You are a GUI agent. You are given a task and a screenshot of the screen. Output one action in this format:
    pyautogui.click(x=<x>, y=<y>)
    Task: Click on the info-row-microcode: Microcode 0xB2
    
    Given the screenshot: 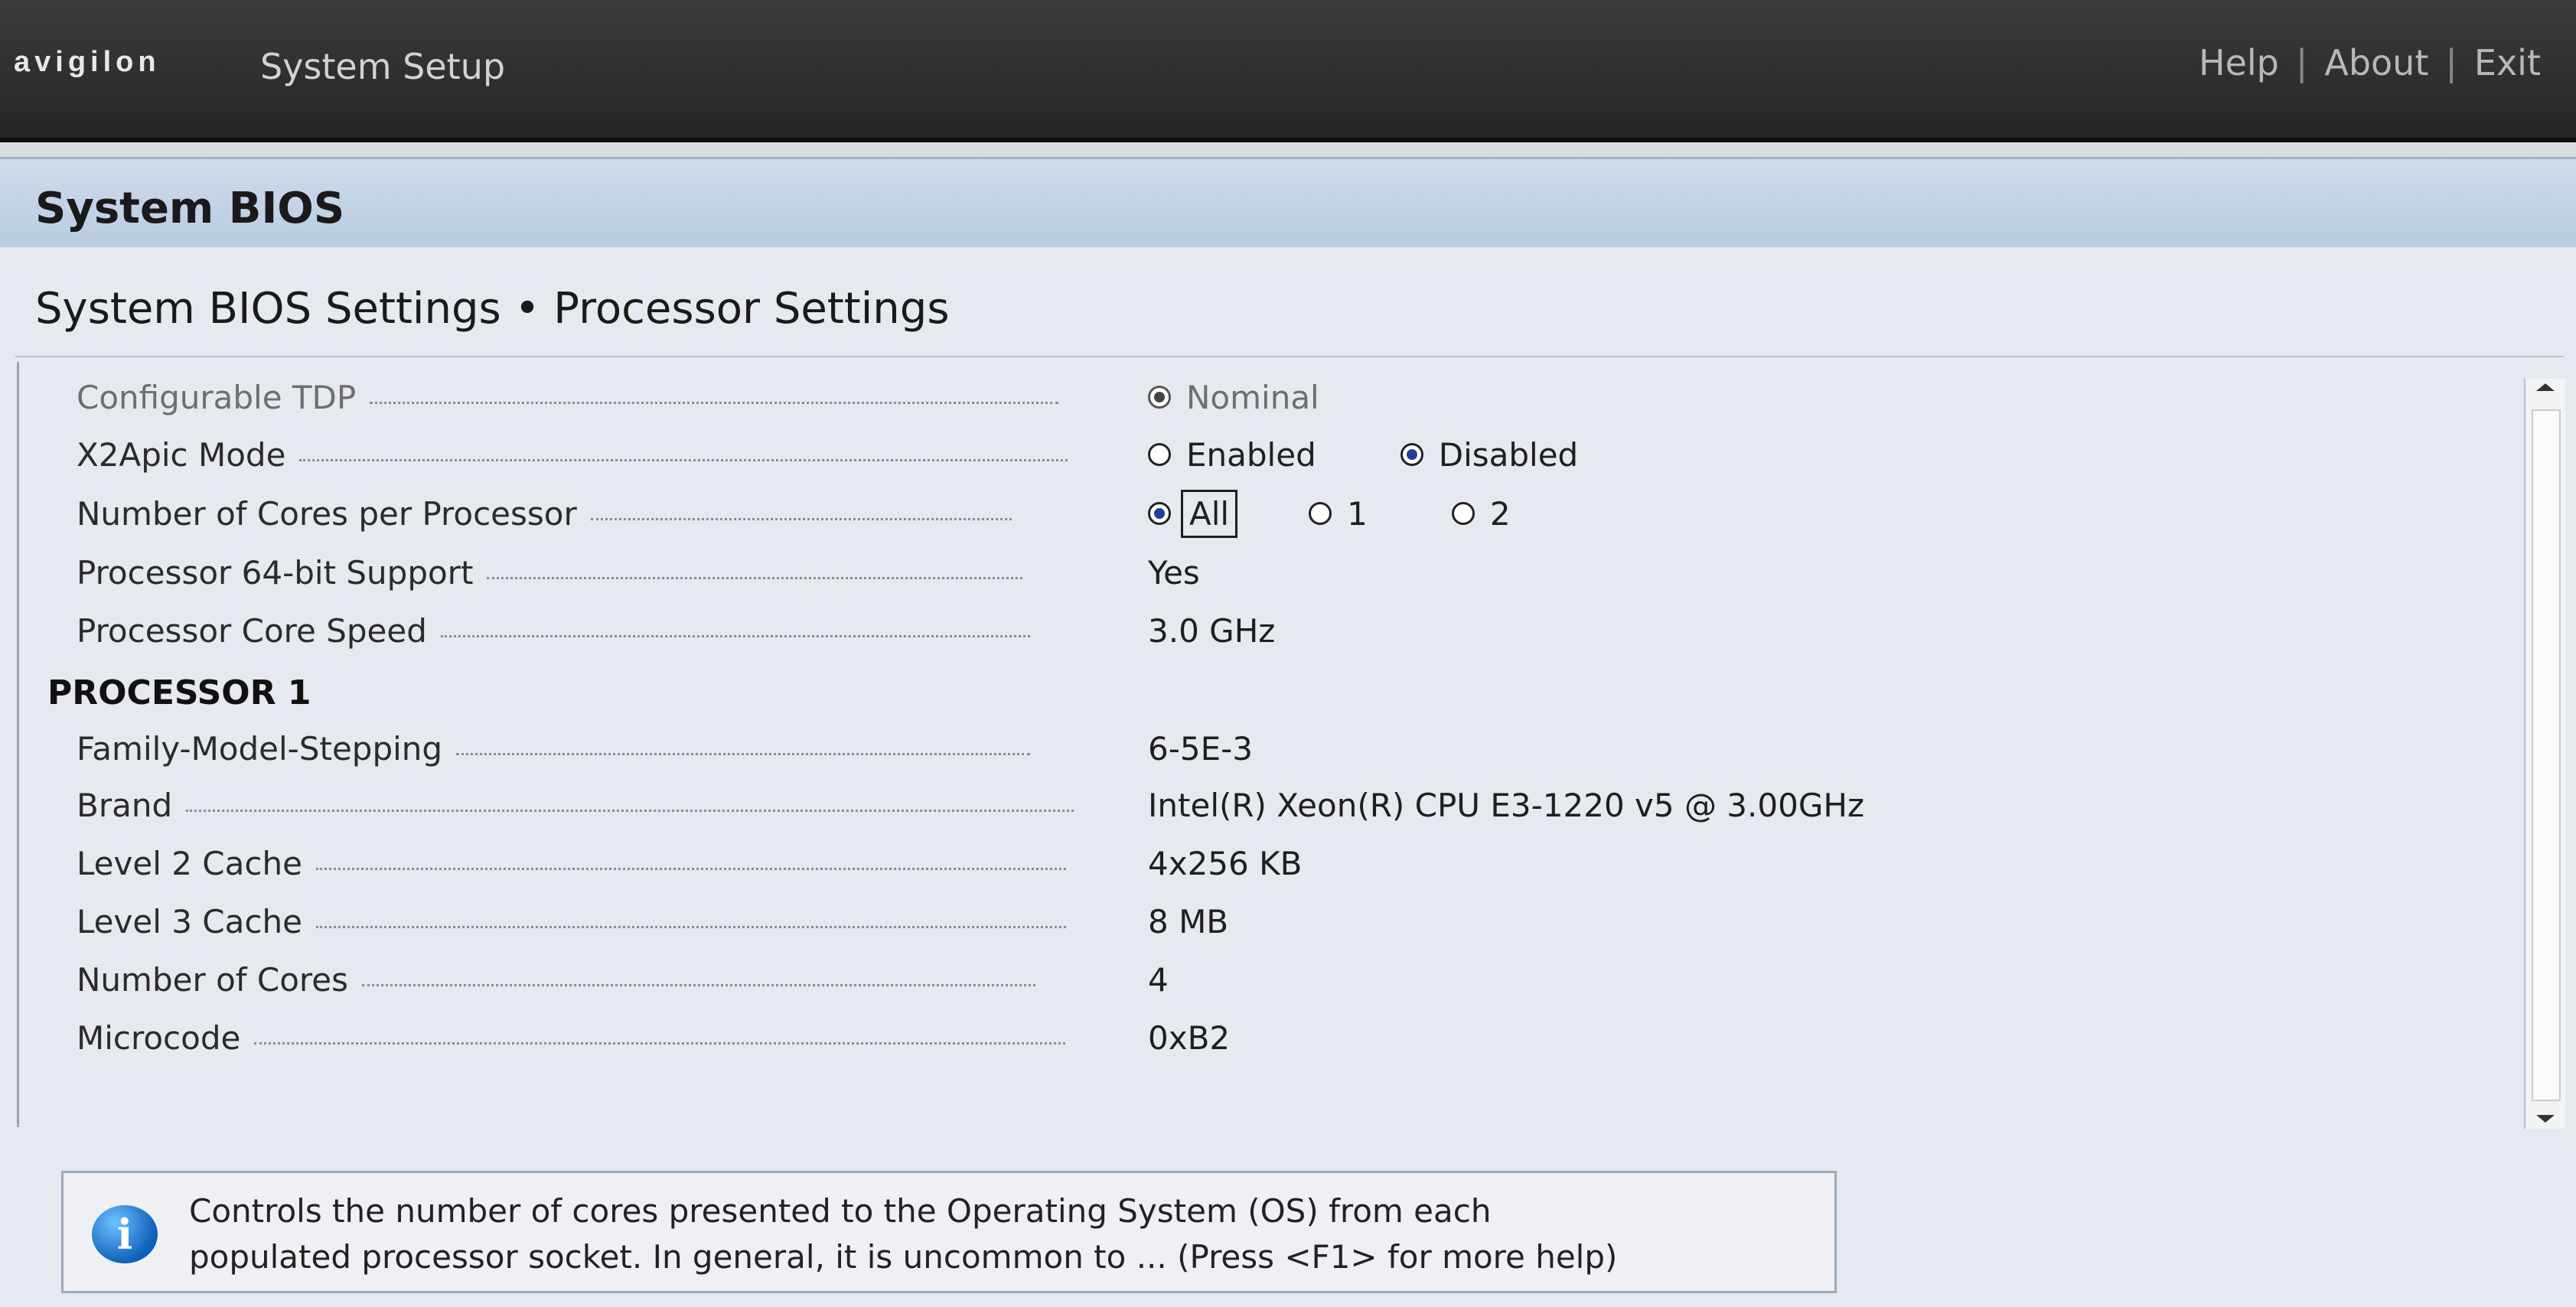 What is the action you would take?
    pyautogui.click(x=1301, y=1037)
    